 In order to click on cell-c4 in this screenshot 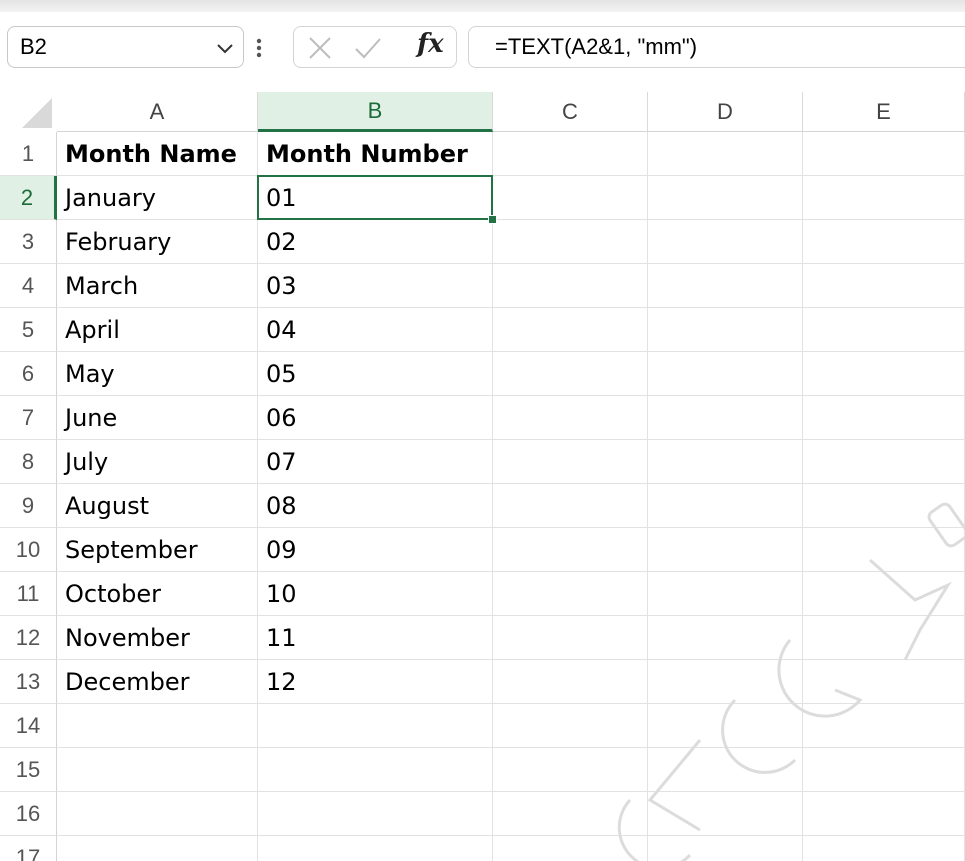, I will do `click(570, 286)`.